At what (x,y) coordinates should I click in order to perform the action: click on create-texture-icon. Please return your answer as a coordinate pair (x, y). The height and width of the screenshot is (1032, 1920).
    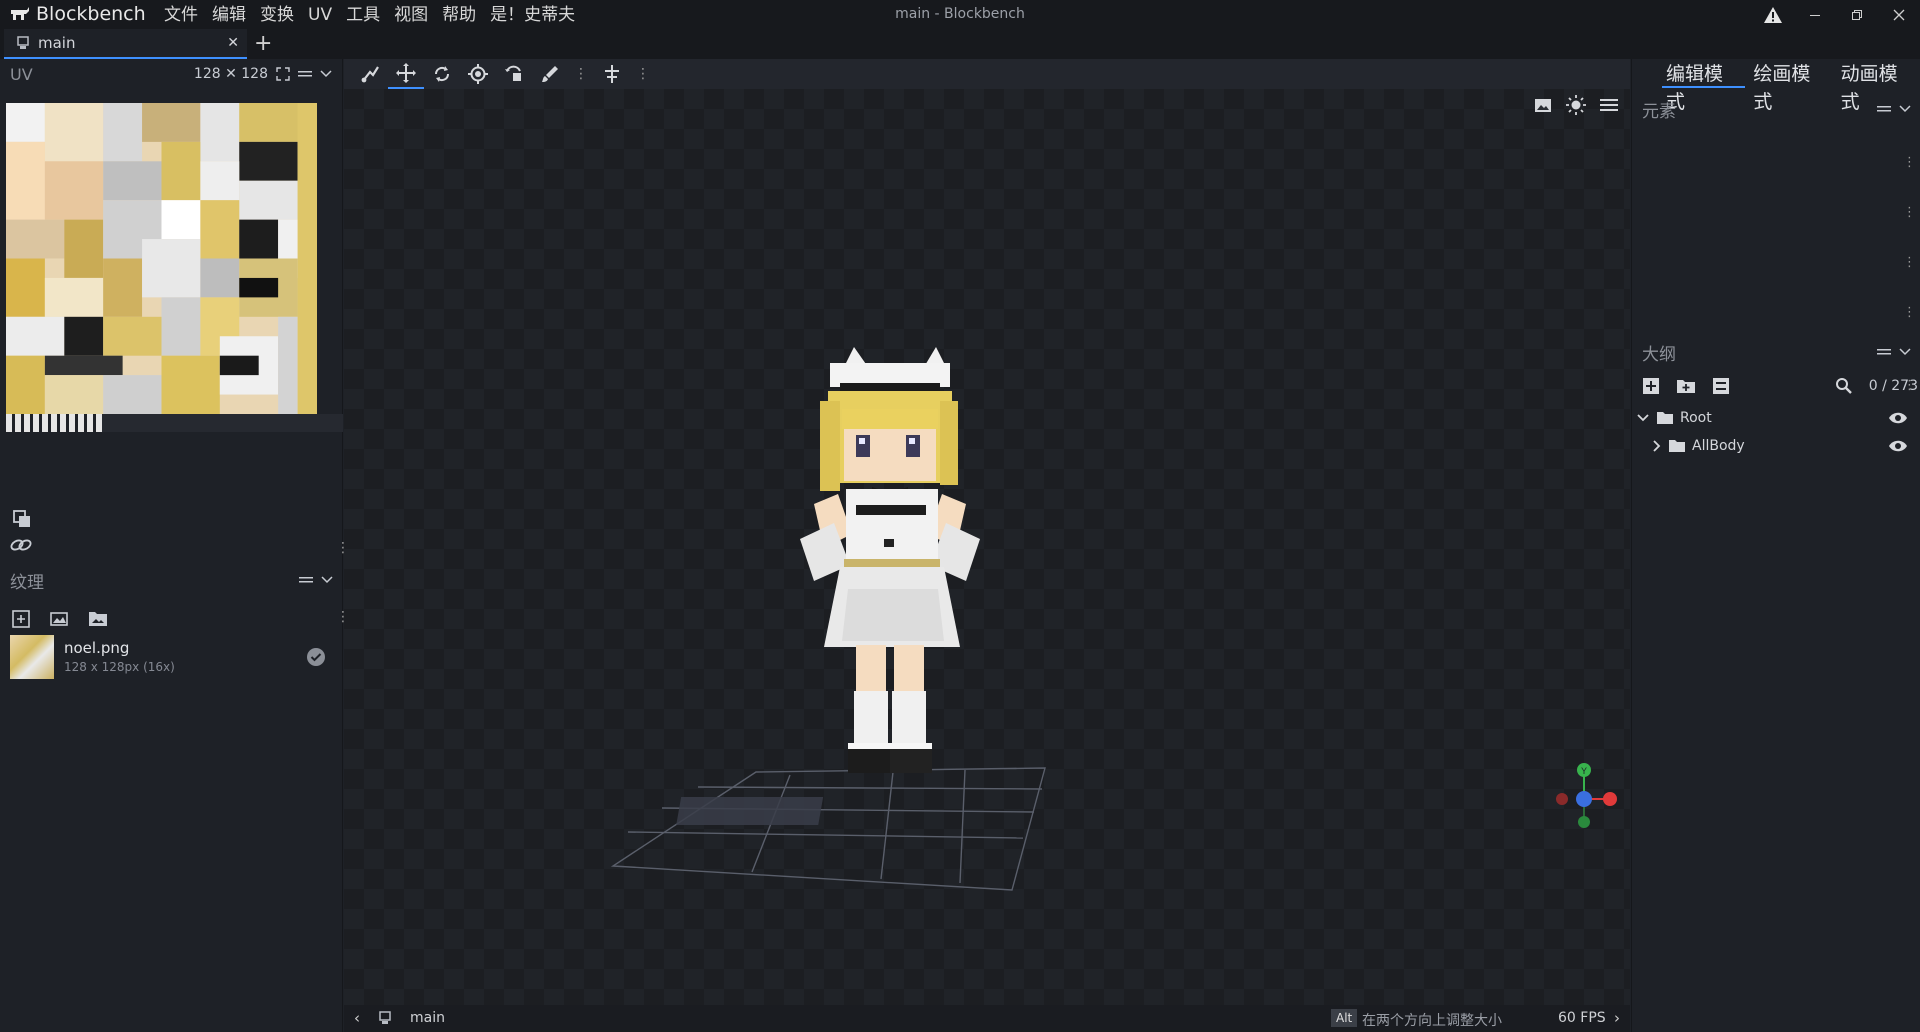
    Looking at the image, I should click on (60, 618).